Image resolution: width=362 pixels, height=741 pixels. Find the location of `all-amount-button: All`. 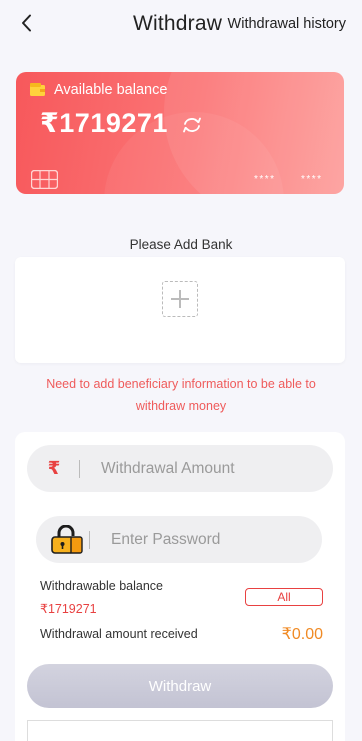

all-amount-button: All is located at coordinates (284, 597).